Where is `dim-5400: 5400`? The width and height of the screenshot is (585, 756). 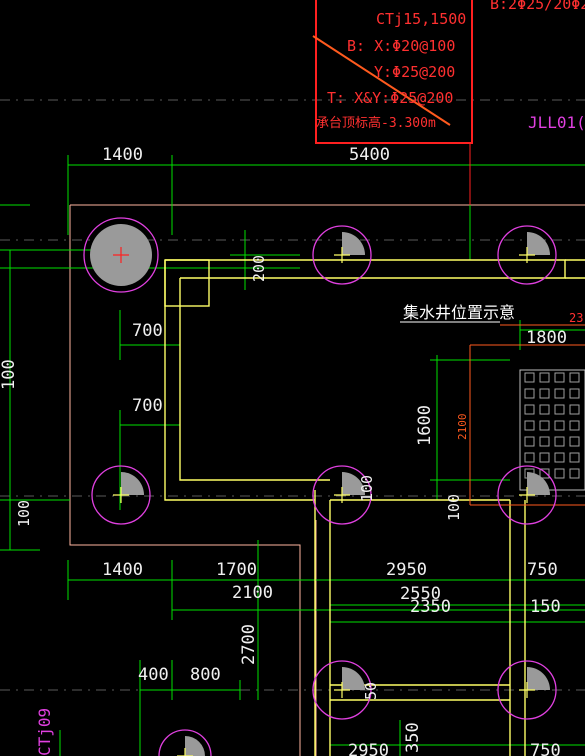
dim-5400: 5400 is located at coordinates (369, 155).